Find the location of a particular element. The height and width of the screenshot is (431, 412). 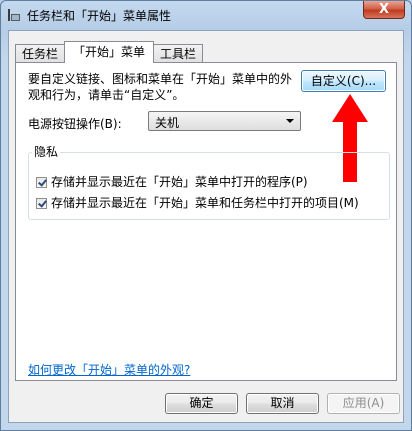

help-link: 如何更改「开始」菜单的外观? is located at coordinates (109, 369).